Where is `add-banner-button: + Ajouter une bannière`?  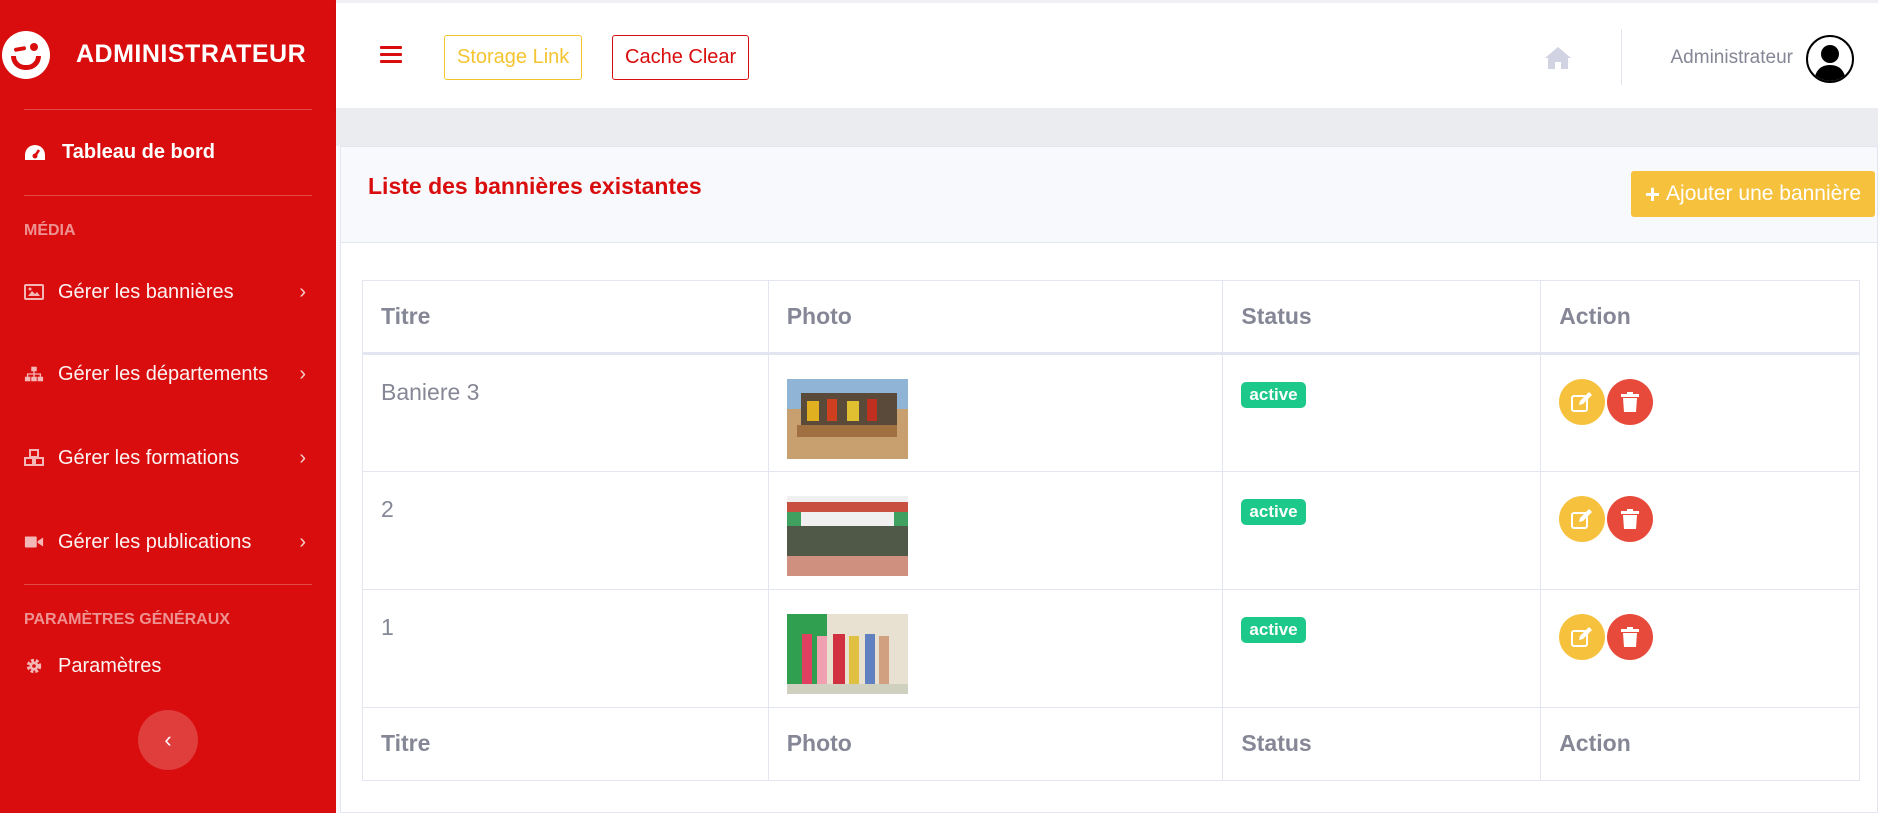
add-banner-button: + Ajouter une bannière is located at coordinates (1752, 194).